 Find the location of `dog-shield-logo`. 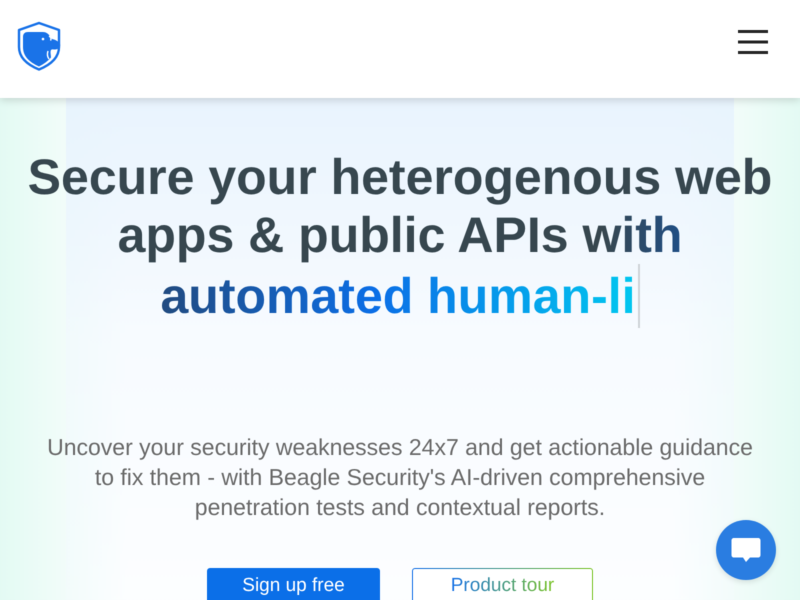

dog-shield-logo is located at coordinates (39, 45).